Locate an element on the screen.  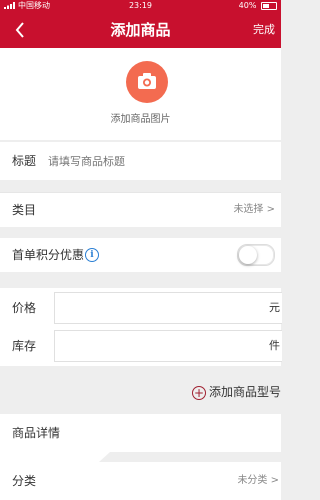
title-row: 标题 is located at coordinates (140, 162).